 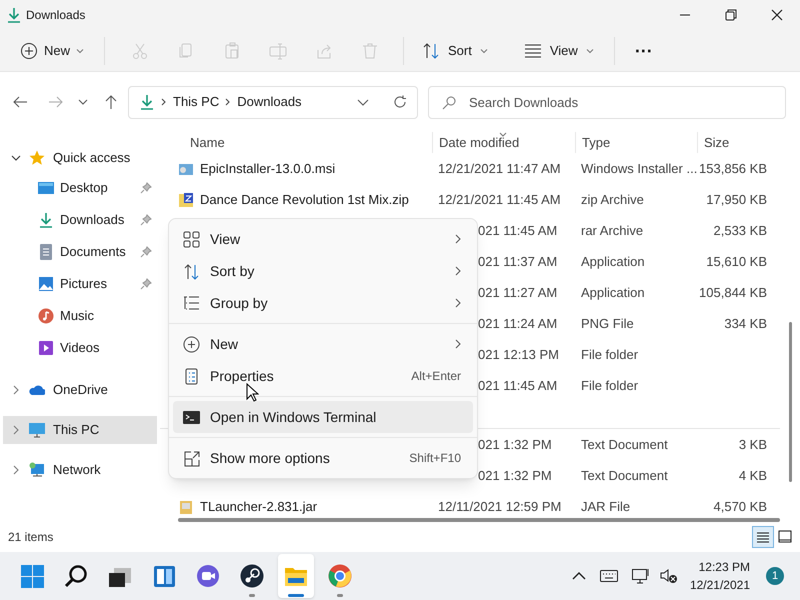 I want to click on back-arrow-icon, so click(x=20, y=102).